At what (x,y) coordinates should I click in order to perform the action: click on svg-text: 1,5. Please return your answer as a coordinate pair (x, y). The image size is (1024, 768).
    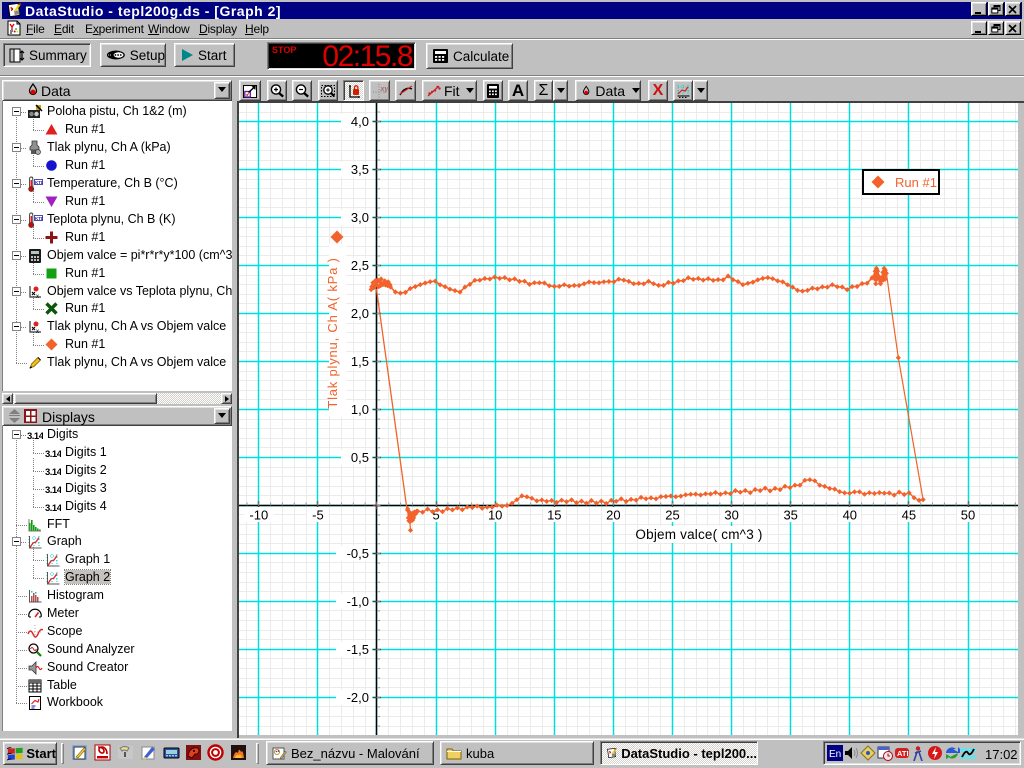
    Looking at the image, I should click on (360, 361).